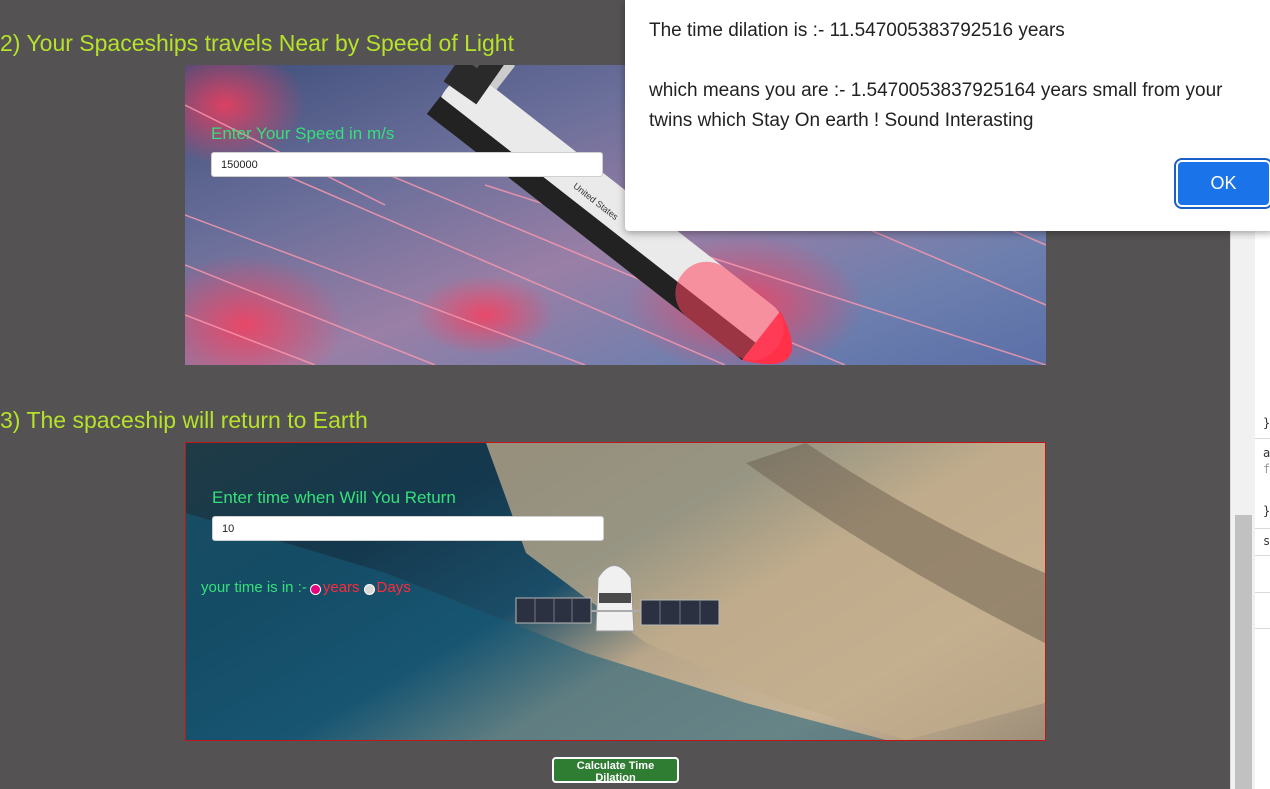 Image resolution: width=1270 pixels, height=789 pixels. What do you see at coordinates (341, 587) in the screenshot?
I see `years-option-label: years` at bounding box center [341, 587].